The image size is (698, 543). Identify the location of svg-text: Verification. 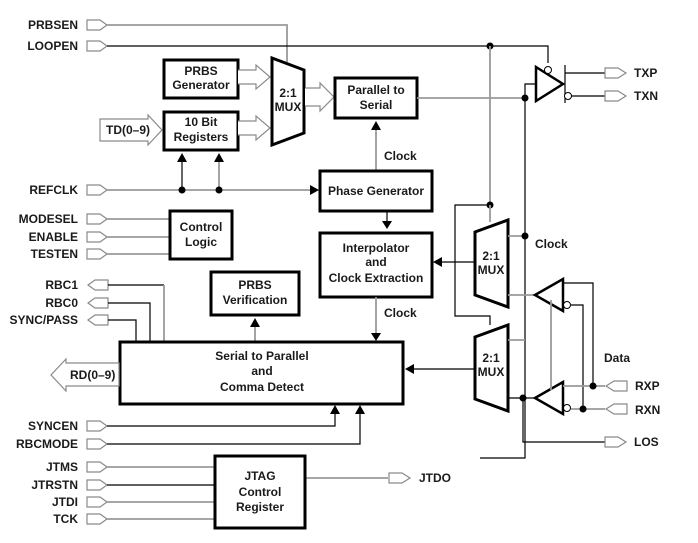
(255, 300).